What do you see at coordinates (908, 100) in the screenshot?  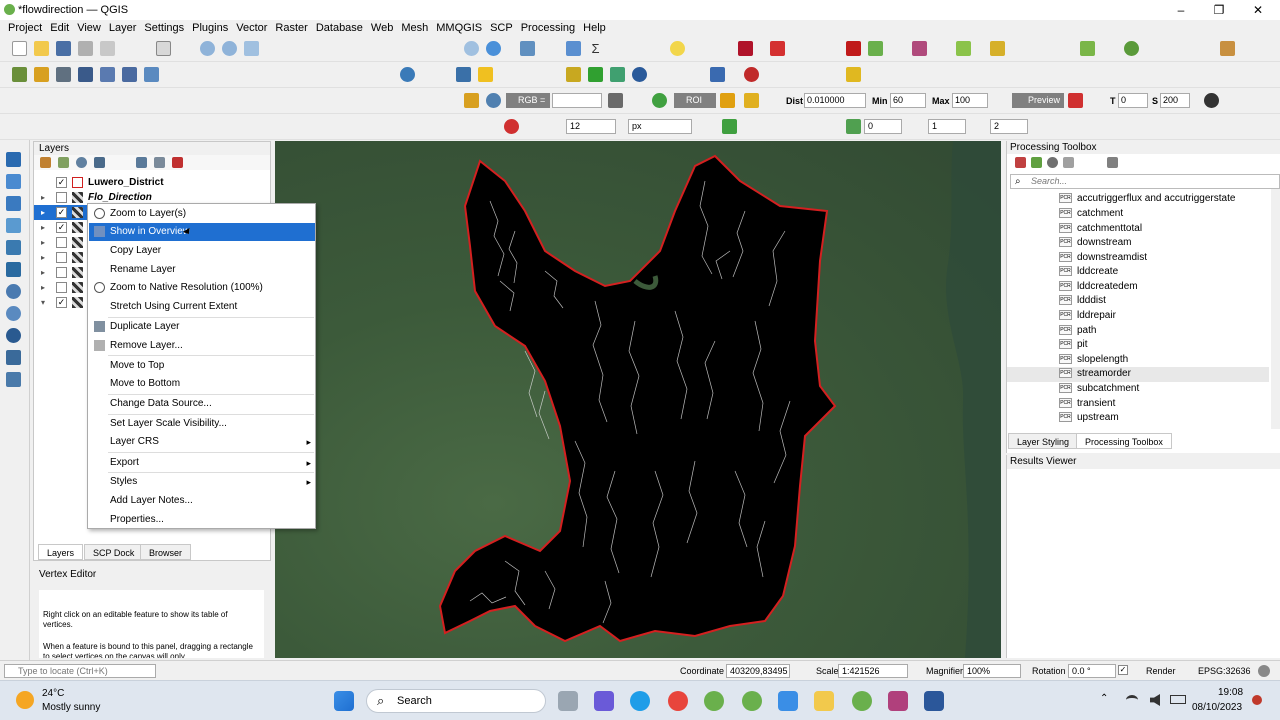 I see `min-input: 60` at bounding box center [908, 100].